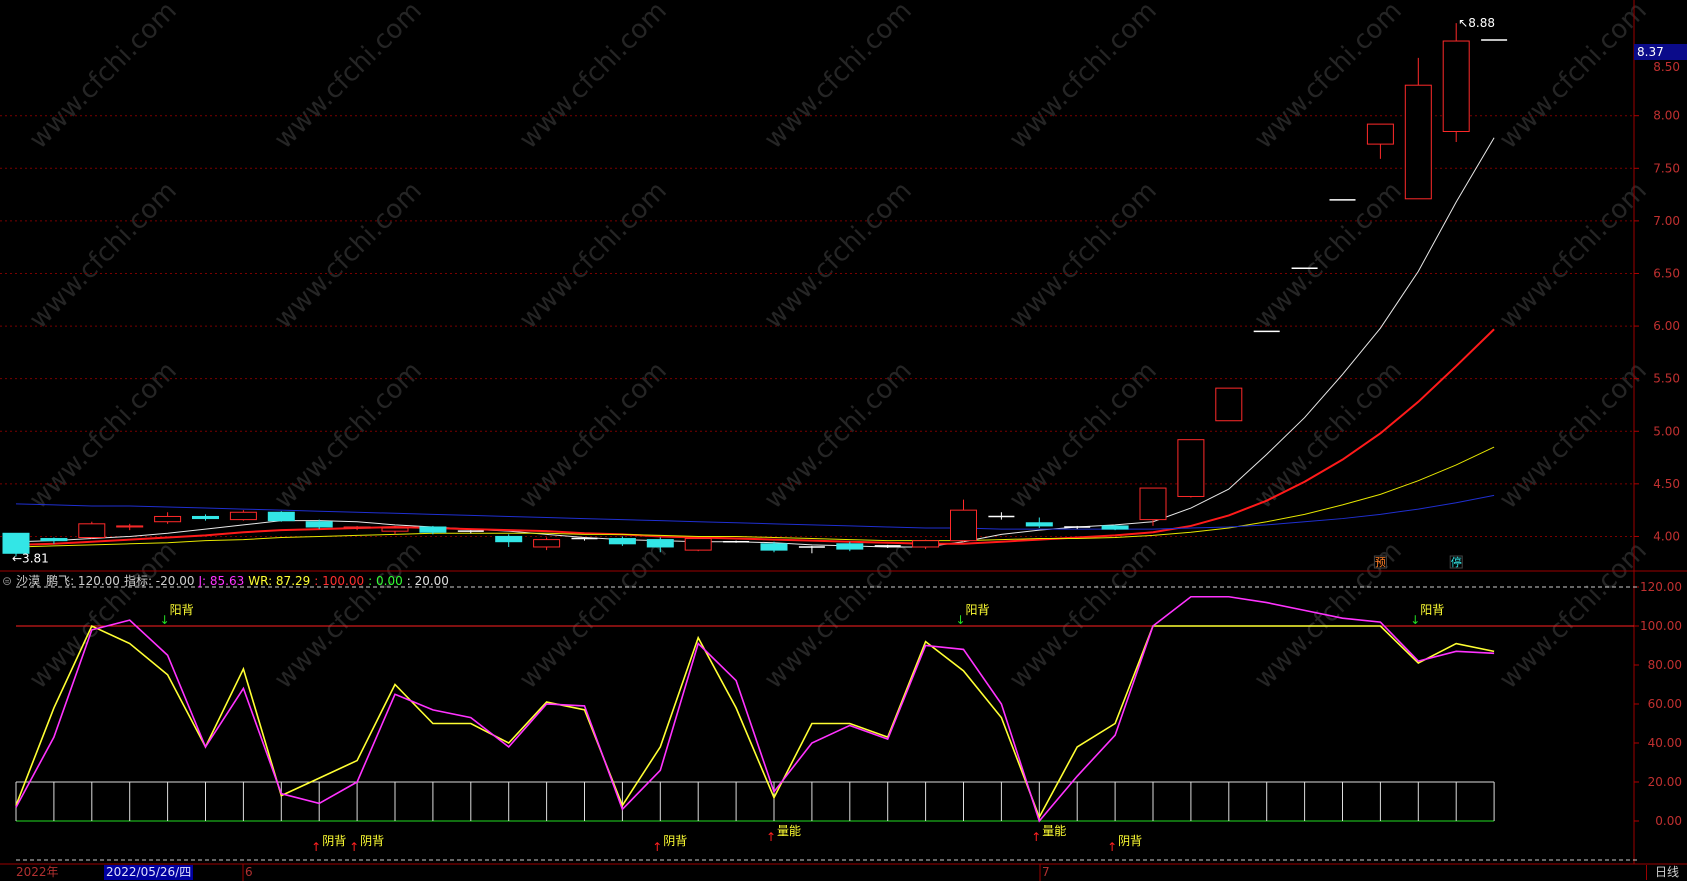 The width and height of the screenshot is (1687, 881). I want to click on high-price-label: ↖8.88, so click(1476, 23).